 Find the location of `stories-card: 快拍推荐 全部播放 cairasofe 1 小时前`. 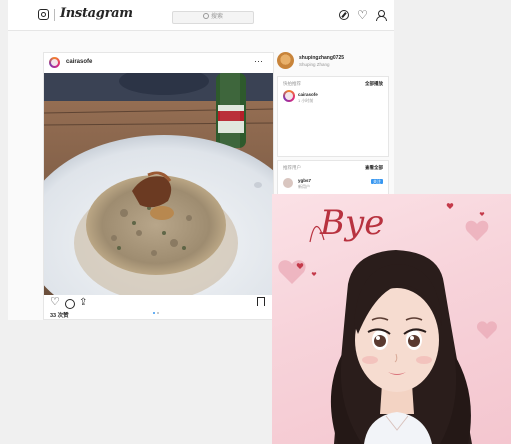

stories-card: 快拍推荐 全部播放 cairasofe 1 小时前 is located at coordinates (333, 116).